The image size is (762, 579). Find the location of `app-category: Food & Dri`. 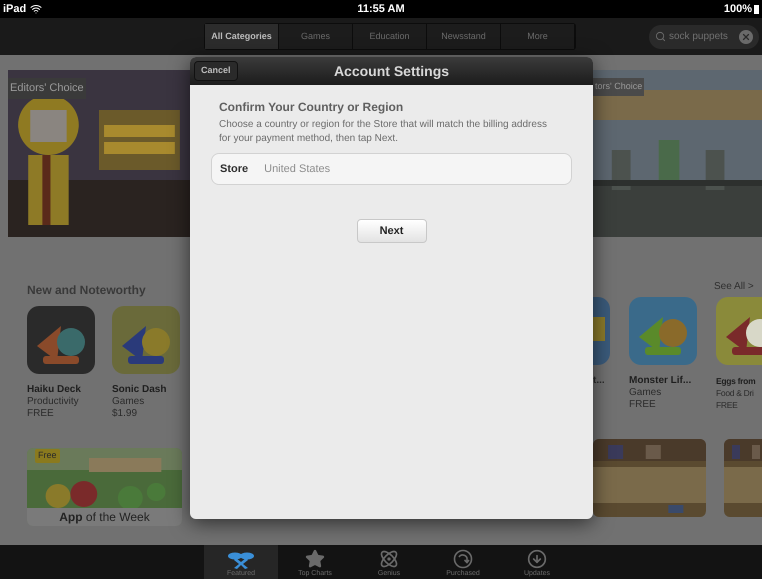

app-category: Food & Dri is located at coordinates (735, 393).